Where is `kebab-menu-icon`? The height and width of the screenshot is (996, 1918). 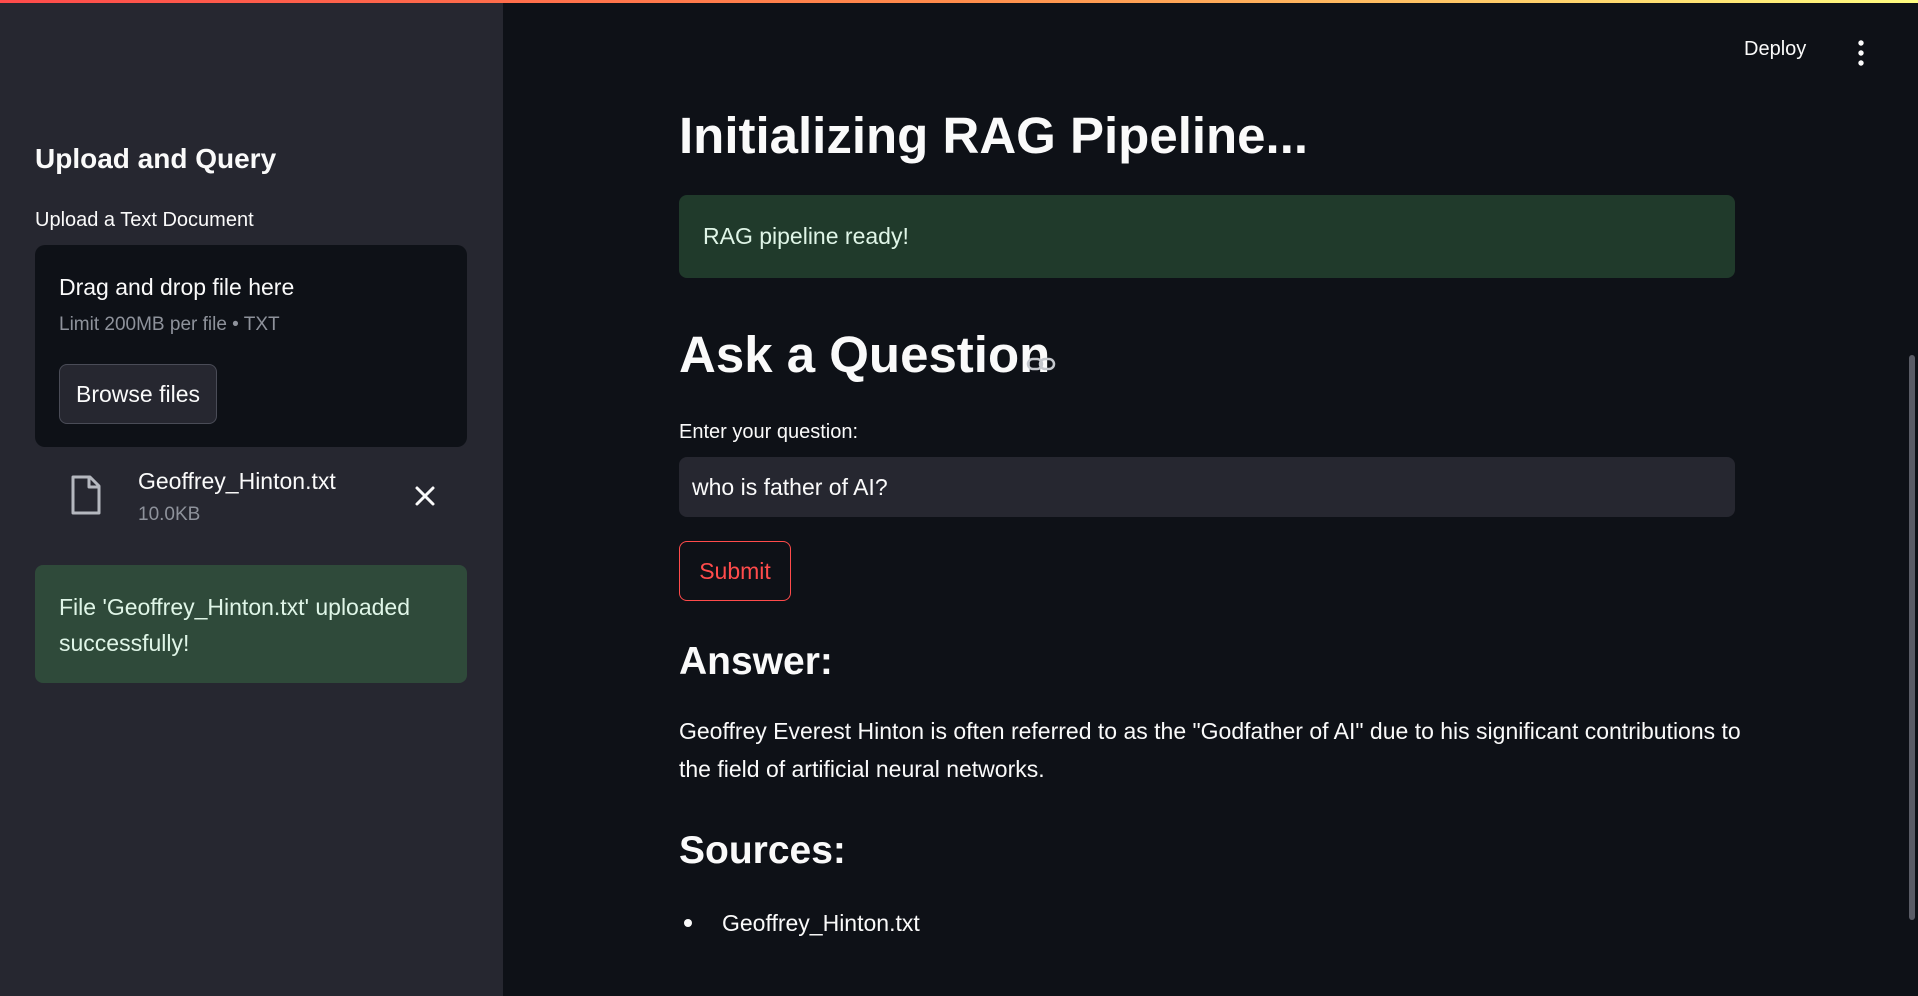 kebab-menu-icon is located at coordinates (1861, 53).